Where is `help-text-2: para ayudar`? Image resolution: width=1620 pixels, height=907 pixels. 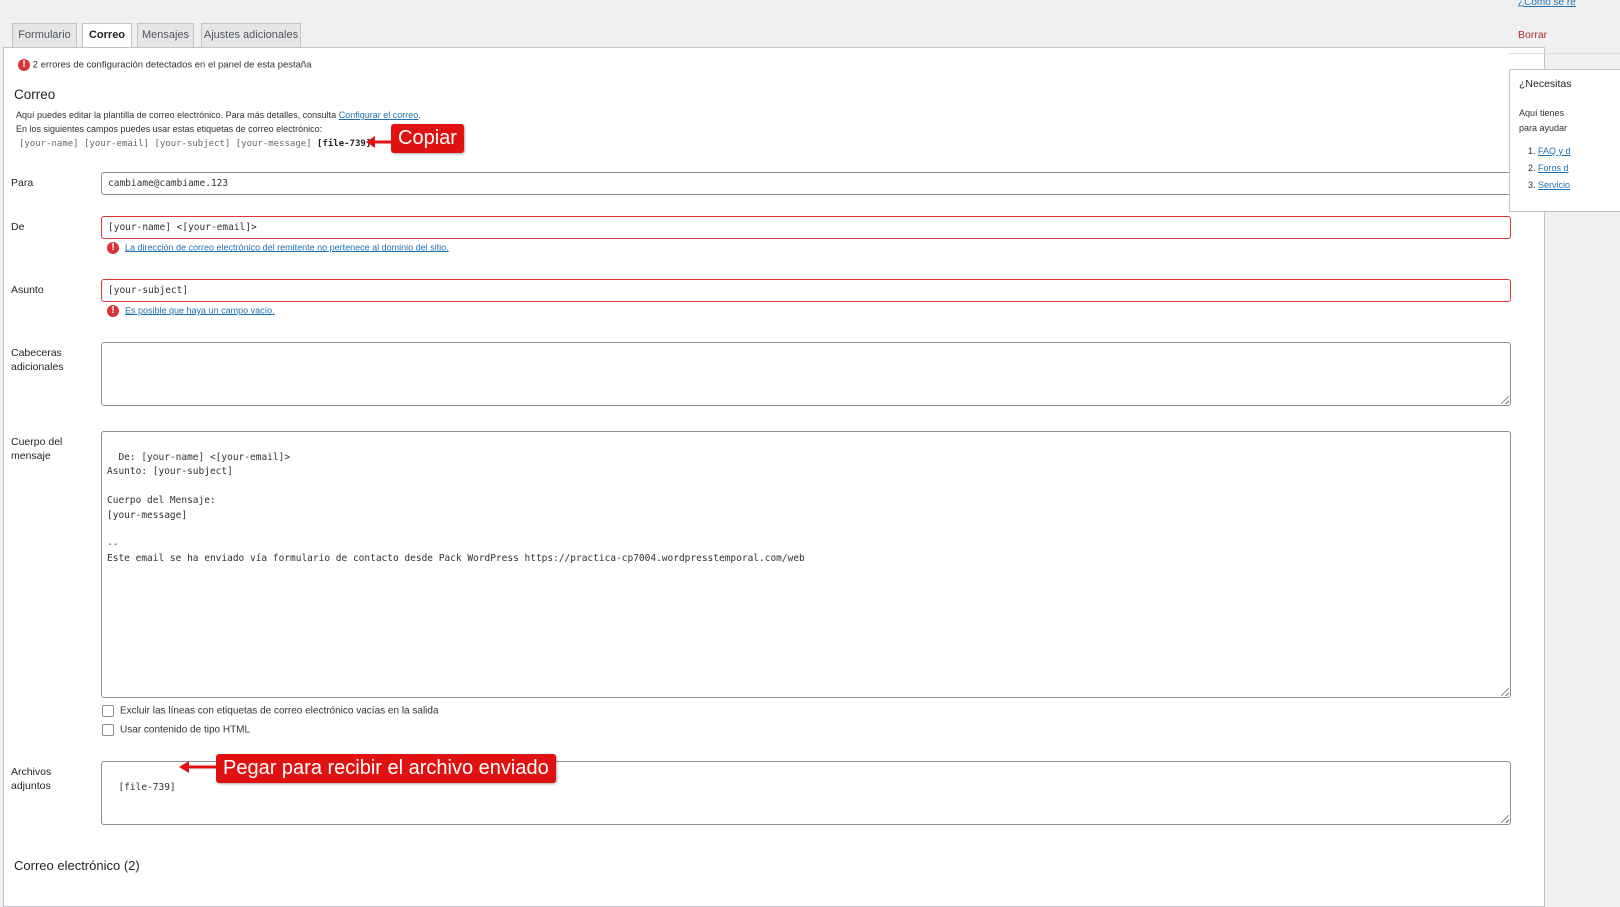 help-text-2: para ayudar is located at coordinates (1543, 128).